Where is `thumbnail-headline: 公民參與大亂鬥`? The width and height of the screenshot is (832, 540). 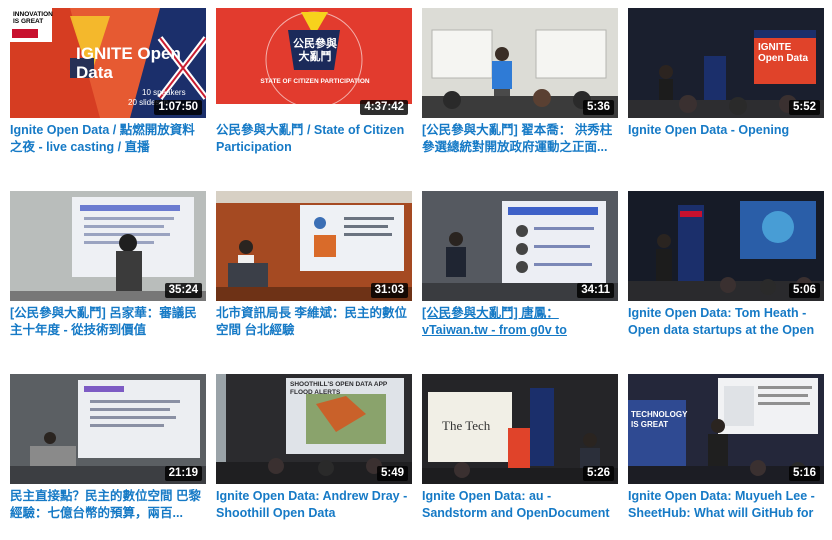
thumbnail-headline: 公民參與大亂鬥 is located at coordinates (315, 50).